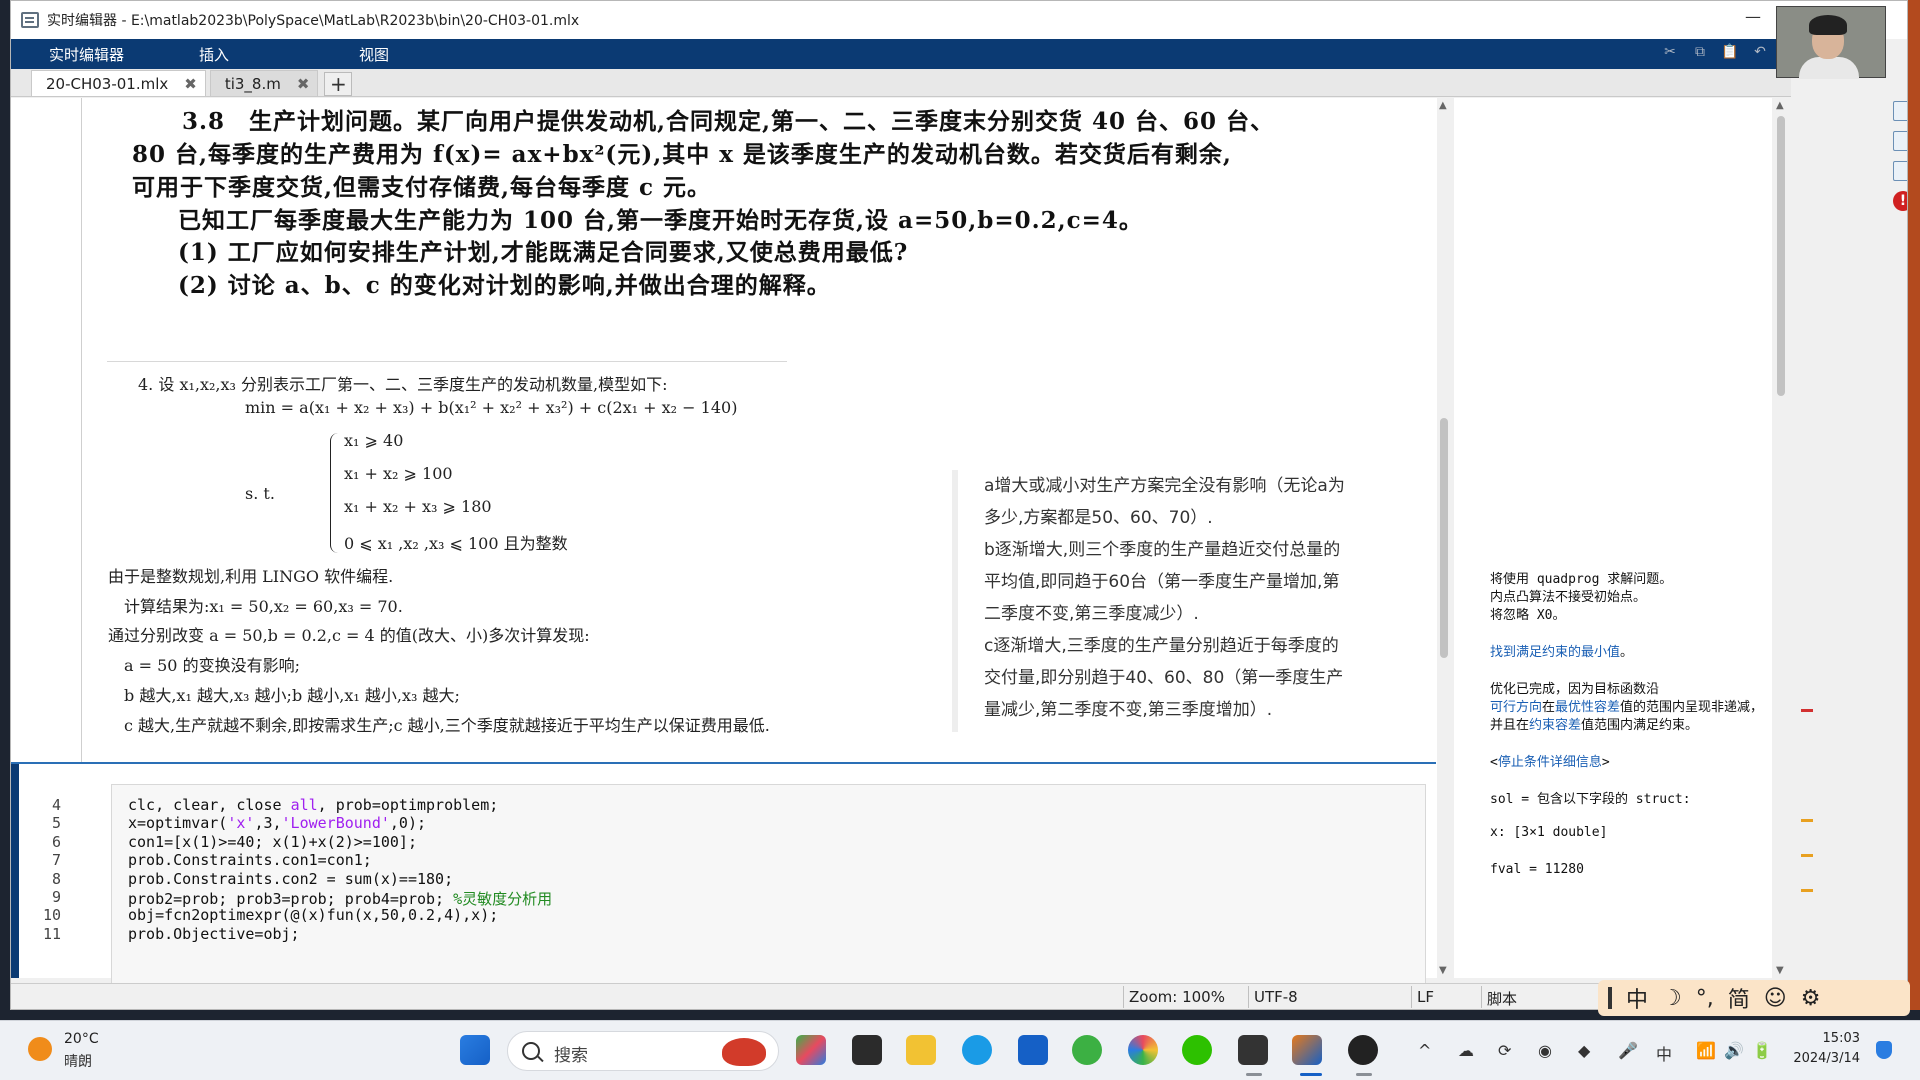 The width and height of the screenshot is (1920, 1080). What do you see at coordinates (1253, 1050) in the screenshot?
I see `app-icon` at bounding box center [1253, 1050].